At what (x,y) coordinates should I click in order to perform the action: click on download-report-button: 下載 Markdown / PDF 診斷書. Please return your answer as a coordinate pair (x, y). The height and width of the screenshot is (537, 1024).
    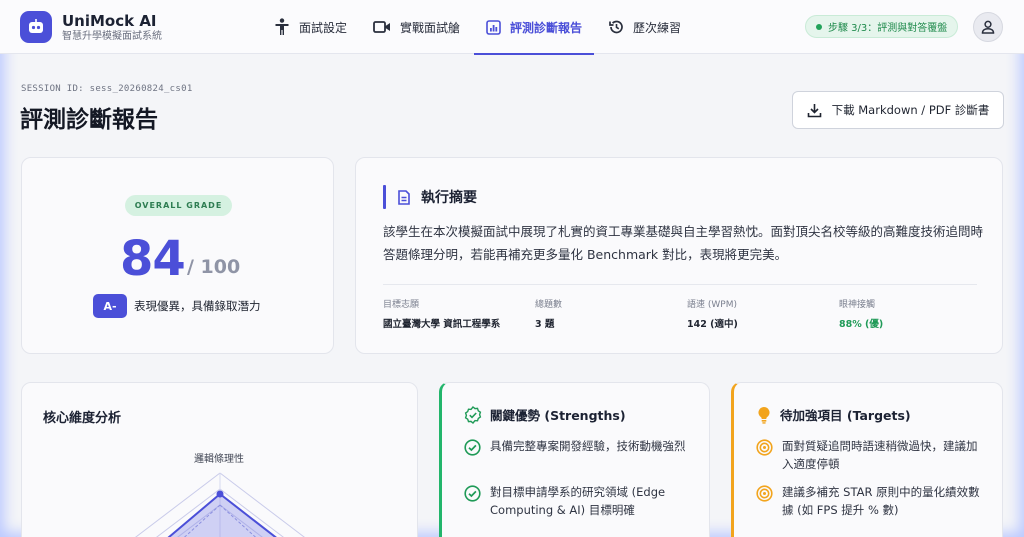
    Looking at the image, I should click on (898, 110).